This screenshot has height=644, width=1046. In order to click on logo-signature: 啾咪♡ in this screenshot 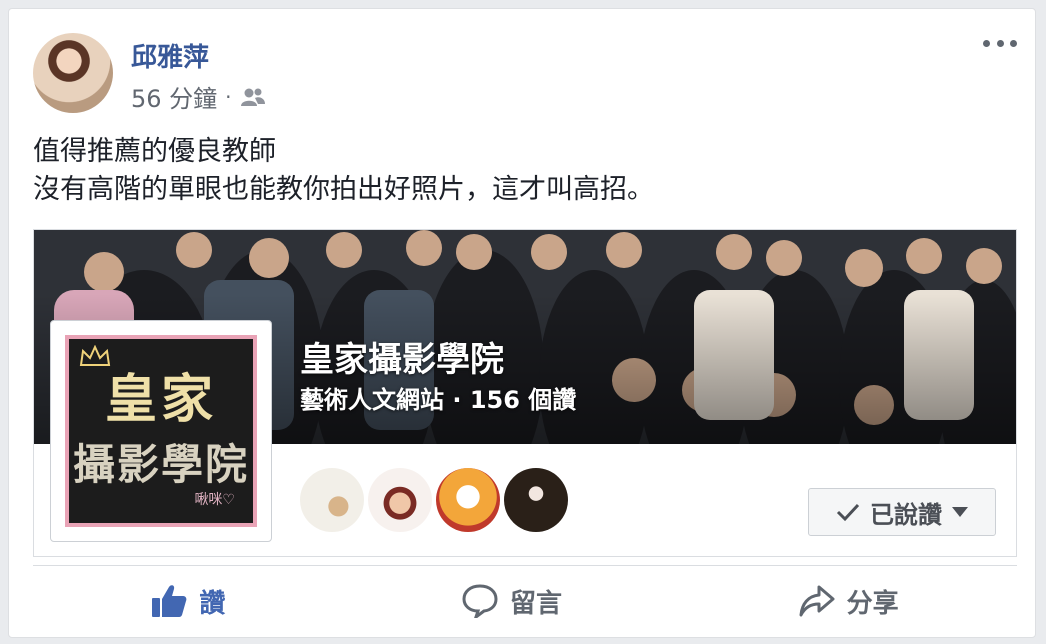, I will do `click(214, 500)`.